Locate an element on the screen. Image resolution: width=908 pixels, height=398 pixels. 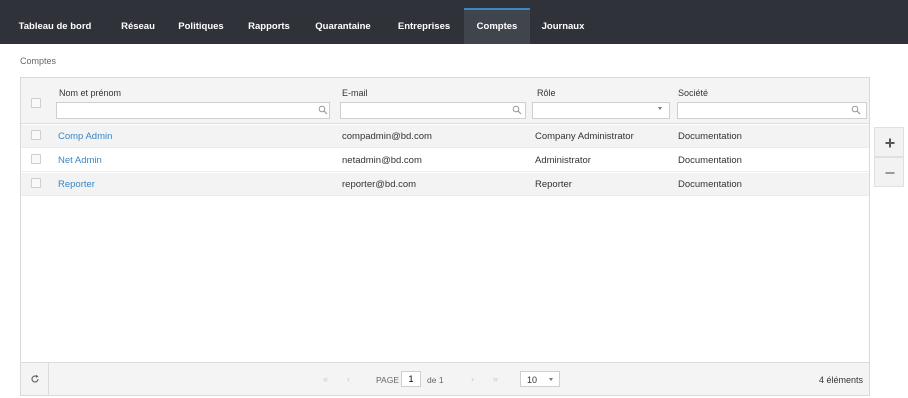
email-filter-input is located at coordinates (433, 110).